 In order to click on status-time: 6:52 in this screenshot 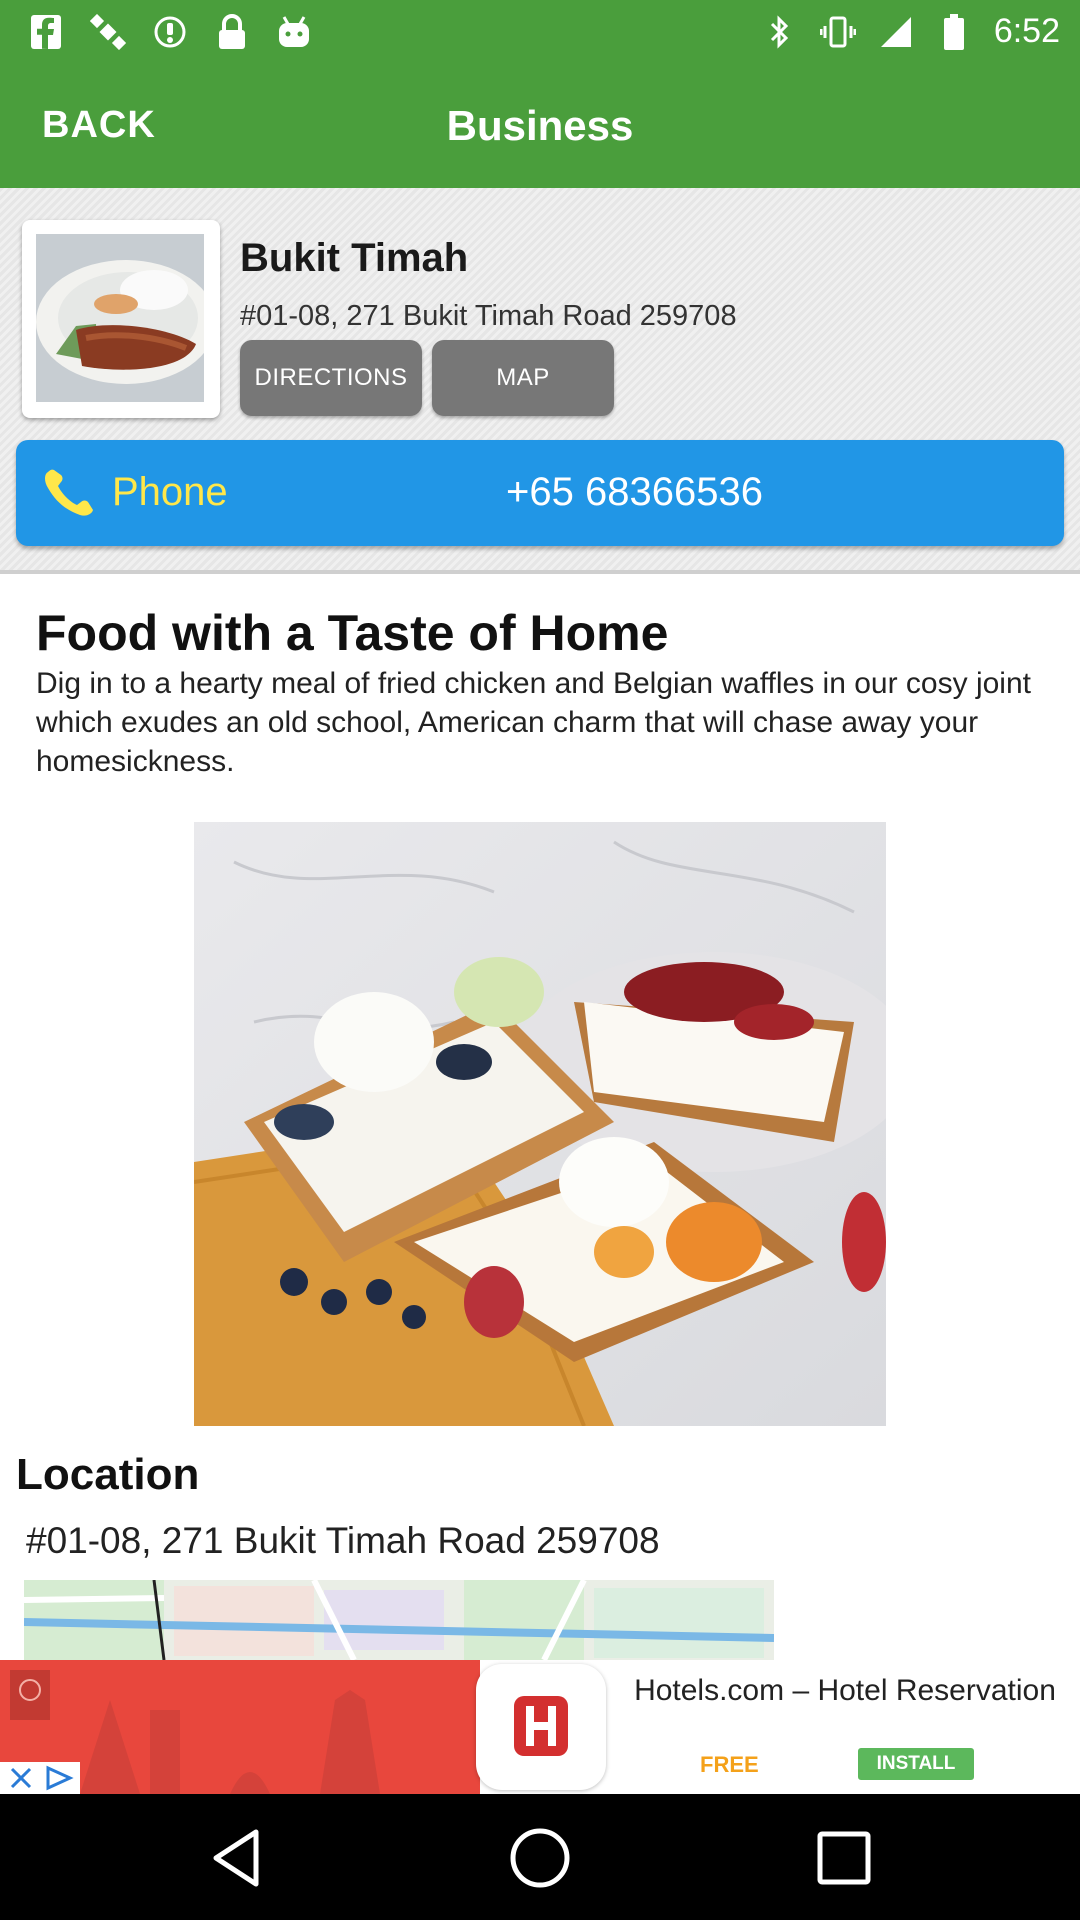, I will do `click(1026, 31)`.